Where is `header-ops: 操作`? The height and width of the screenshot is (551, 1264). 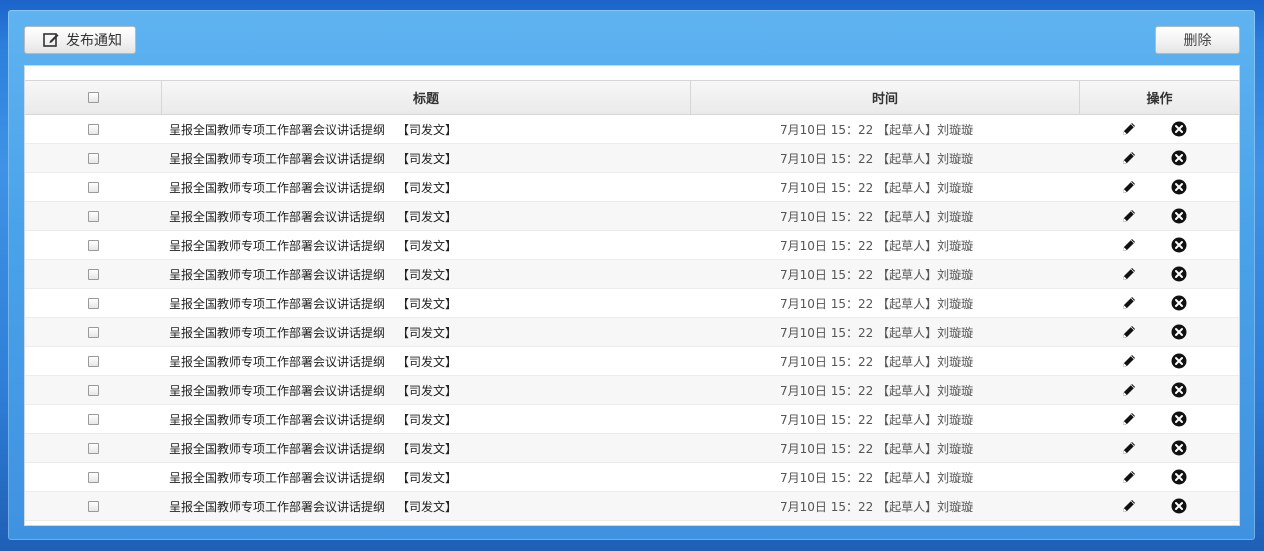
header-ops: 操作 is located at coordinates (1159, 99).